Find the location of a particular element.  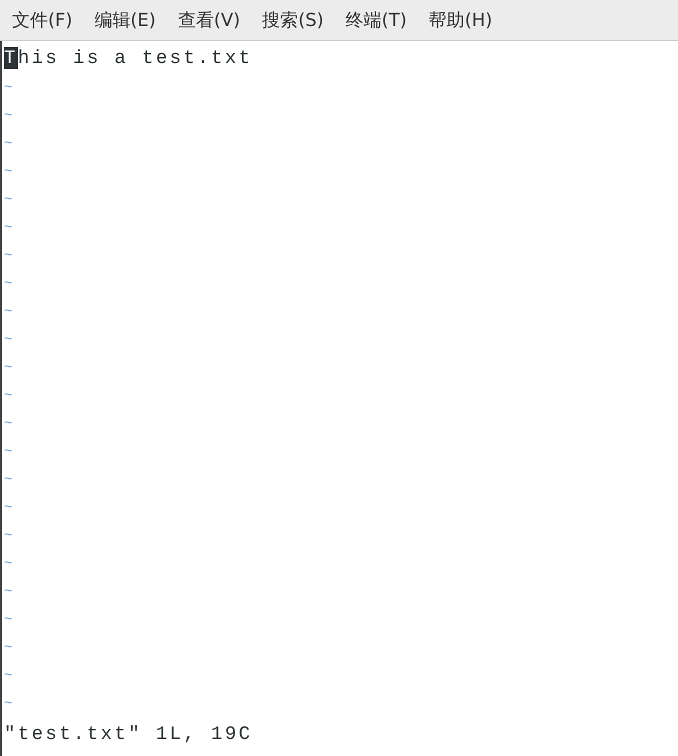

menu-item: 编辑(E) is located at coordinates (125, 20).